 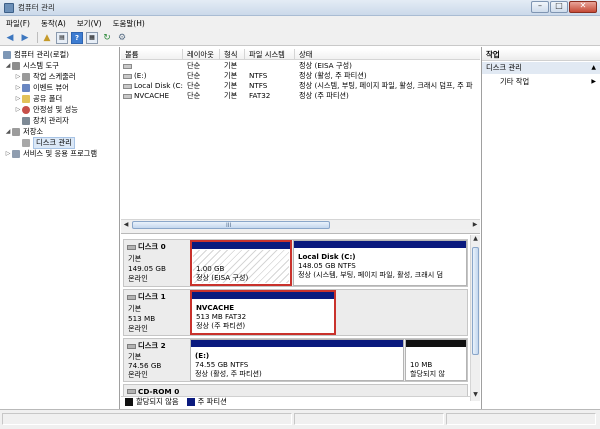 I want to click on back-icon: ◀, so click(x=10, y=38).